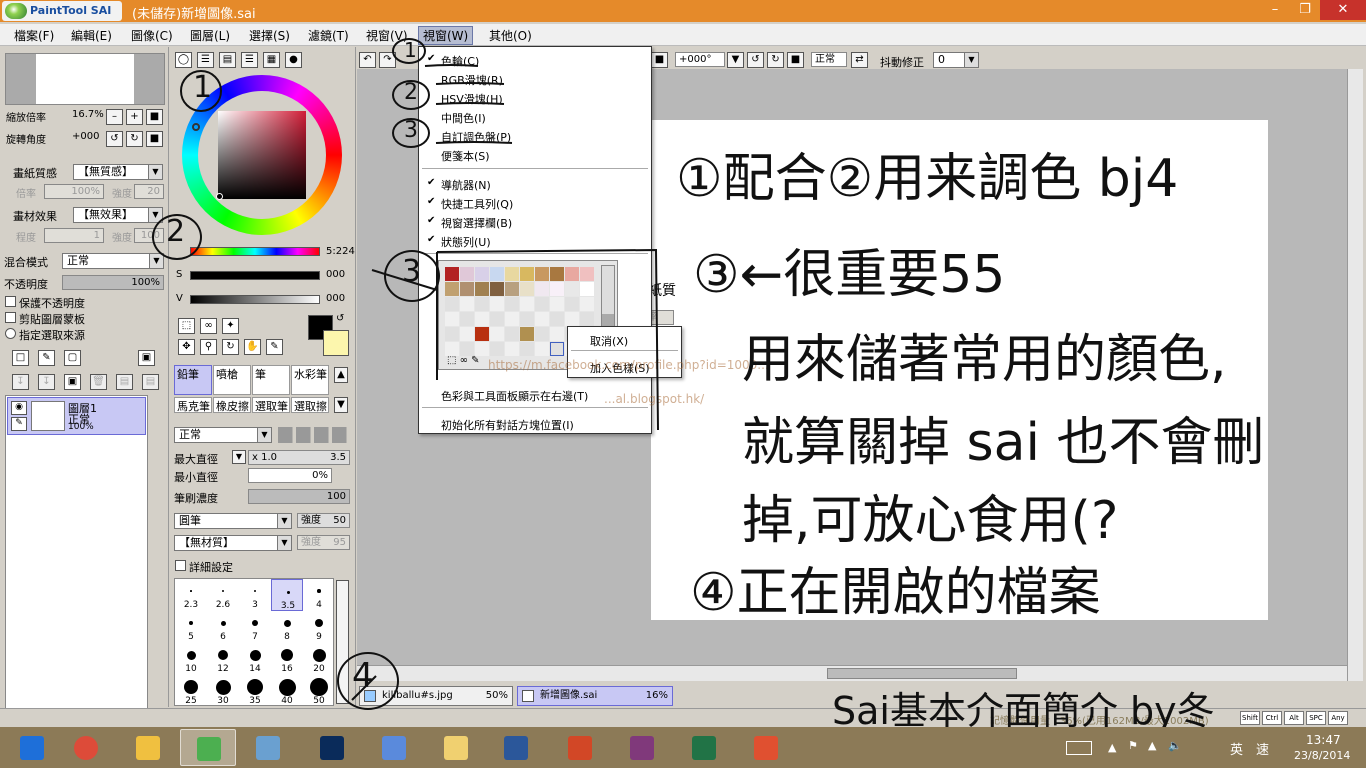  Describe the element at coordinates (319, 659) in the screenshot. I see `brush-size-cell: 20` at that location.